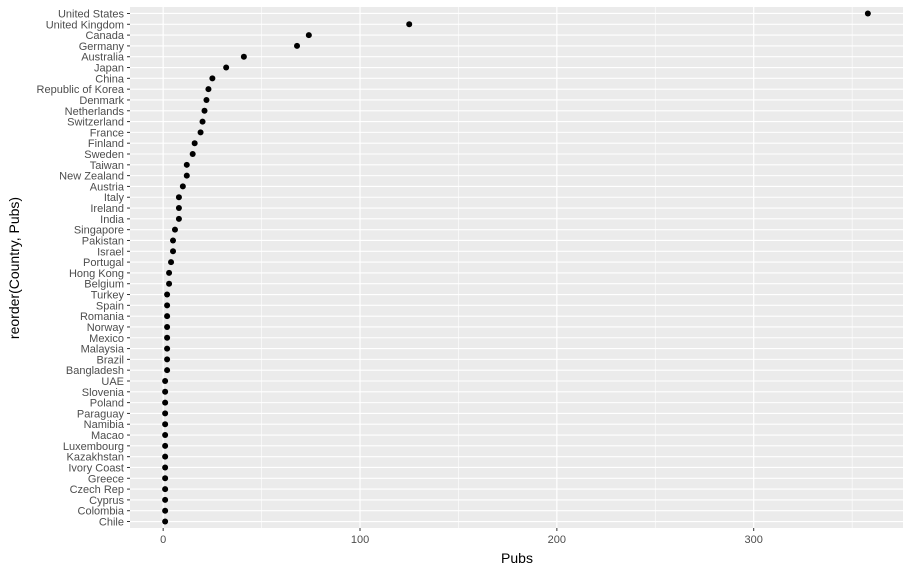 This screenshot has width=910, height=574. I want to click on y-axis-title: reorder(Country, Pubs), so click(14, 268).